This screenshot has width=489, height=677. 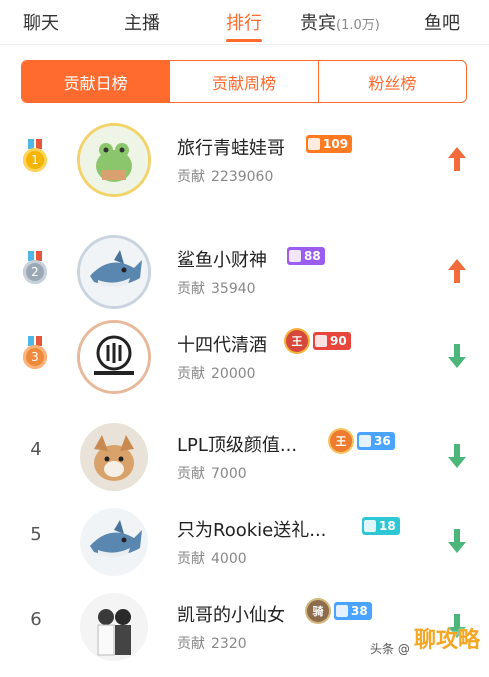 What do you see at coordinates (229, 559) in the screenshot?
I see `contribution-number: 4000` at bounding box center [229, 559].